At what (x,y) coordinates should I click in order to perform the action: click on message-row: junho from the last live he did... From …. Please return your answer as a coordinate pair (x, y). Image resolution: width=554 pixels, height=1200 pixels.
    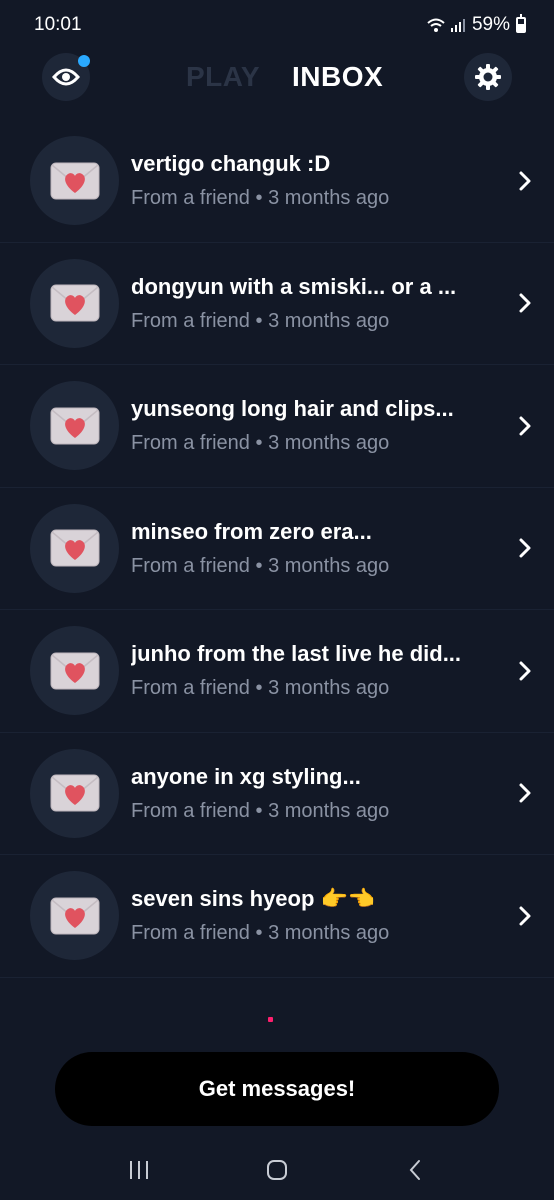
    Looking at the image, I should click on (277, 671).